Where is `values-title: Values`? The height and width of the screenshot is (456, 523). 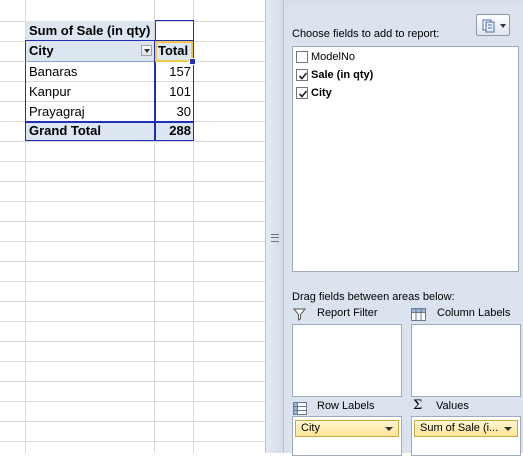
values-title: Values is located at coordinates (452, 406).